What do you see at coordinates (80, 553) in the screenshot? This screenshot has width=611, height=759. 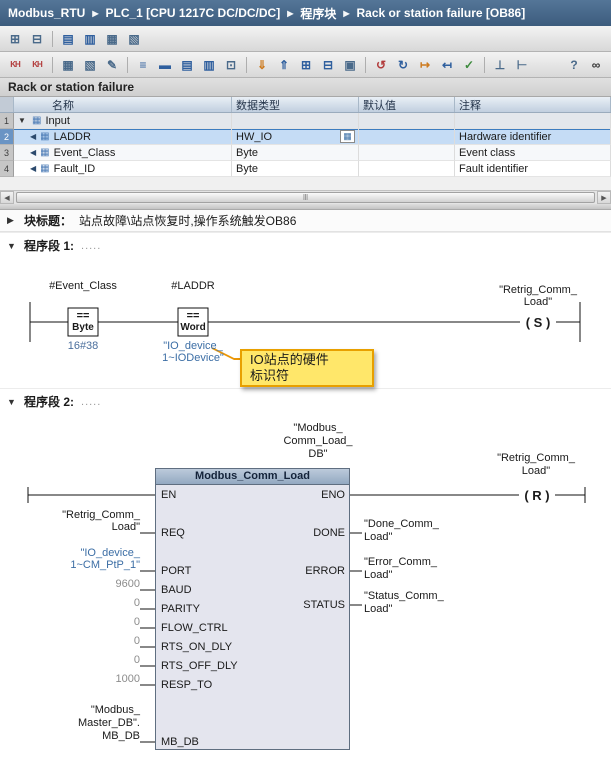 I see `port-operand-line1: "IO_device_` at bounding box center [80, 553].